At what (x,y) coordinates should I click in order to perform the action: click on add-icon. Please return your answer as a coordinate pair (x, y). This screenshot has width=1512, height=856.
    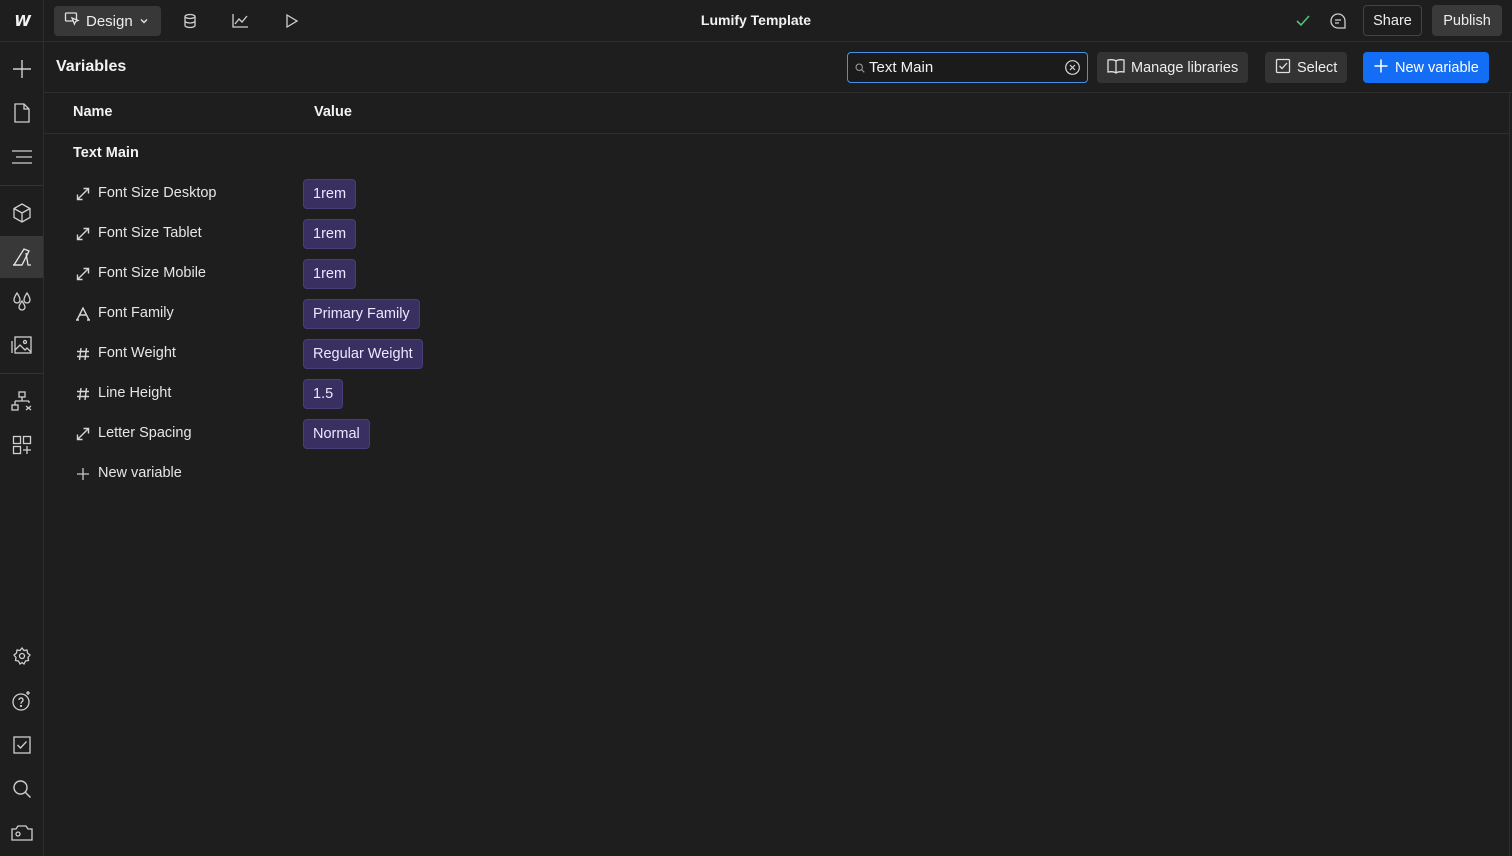
    Looking at the image, I should click on (21, 69).